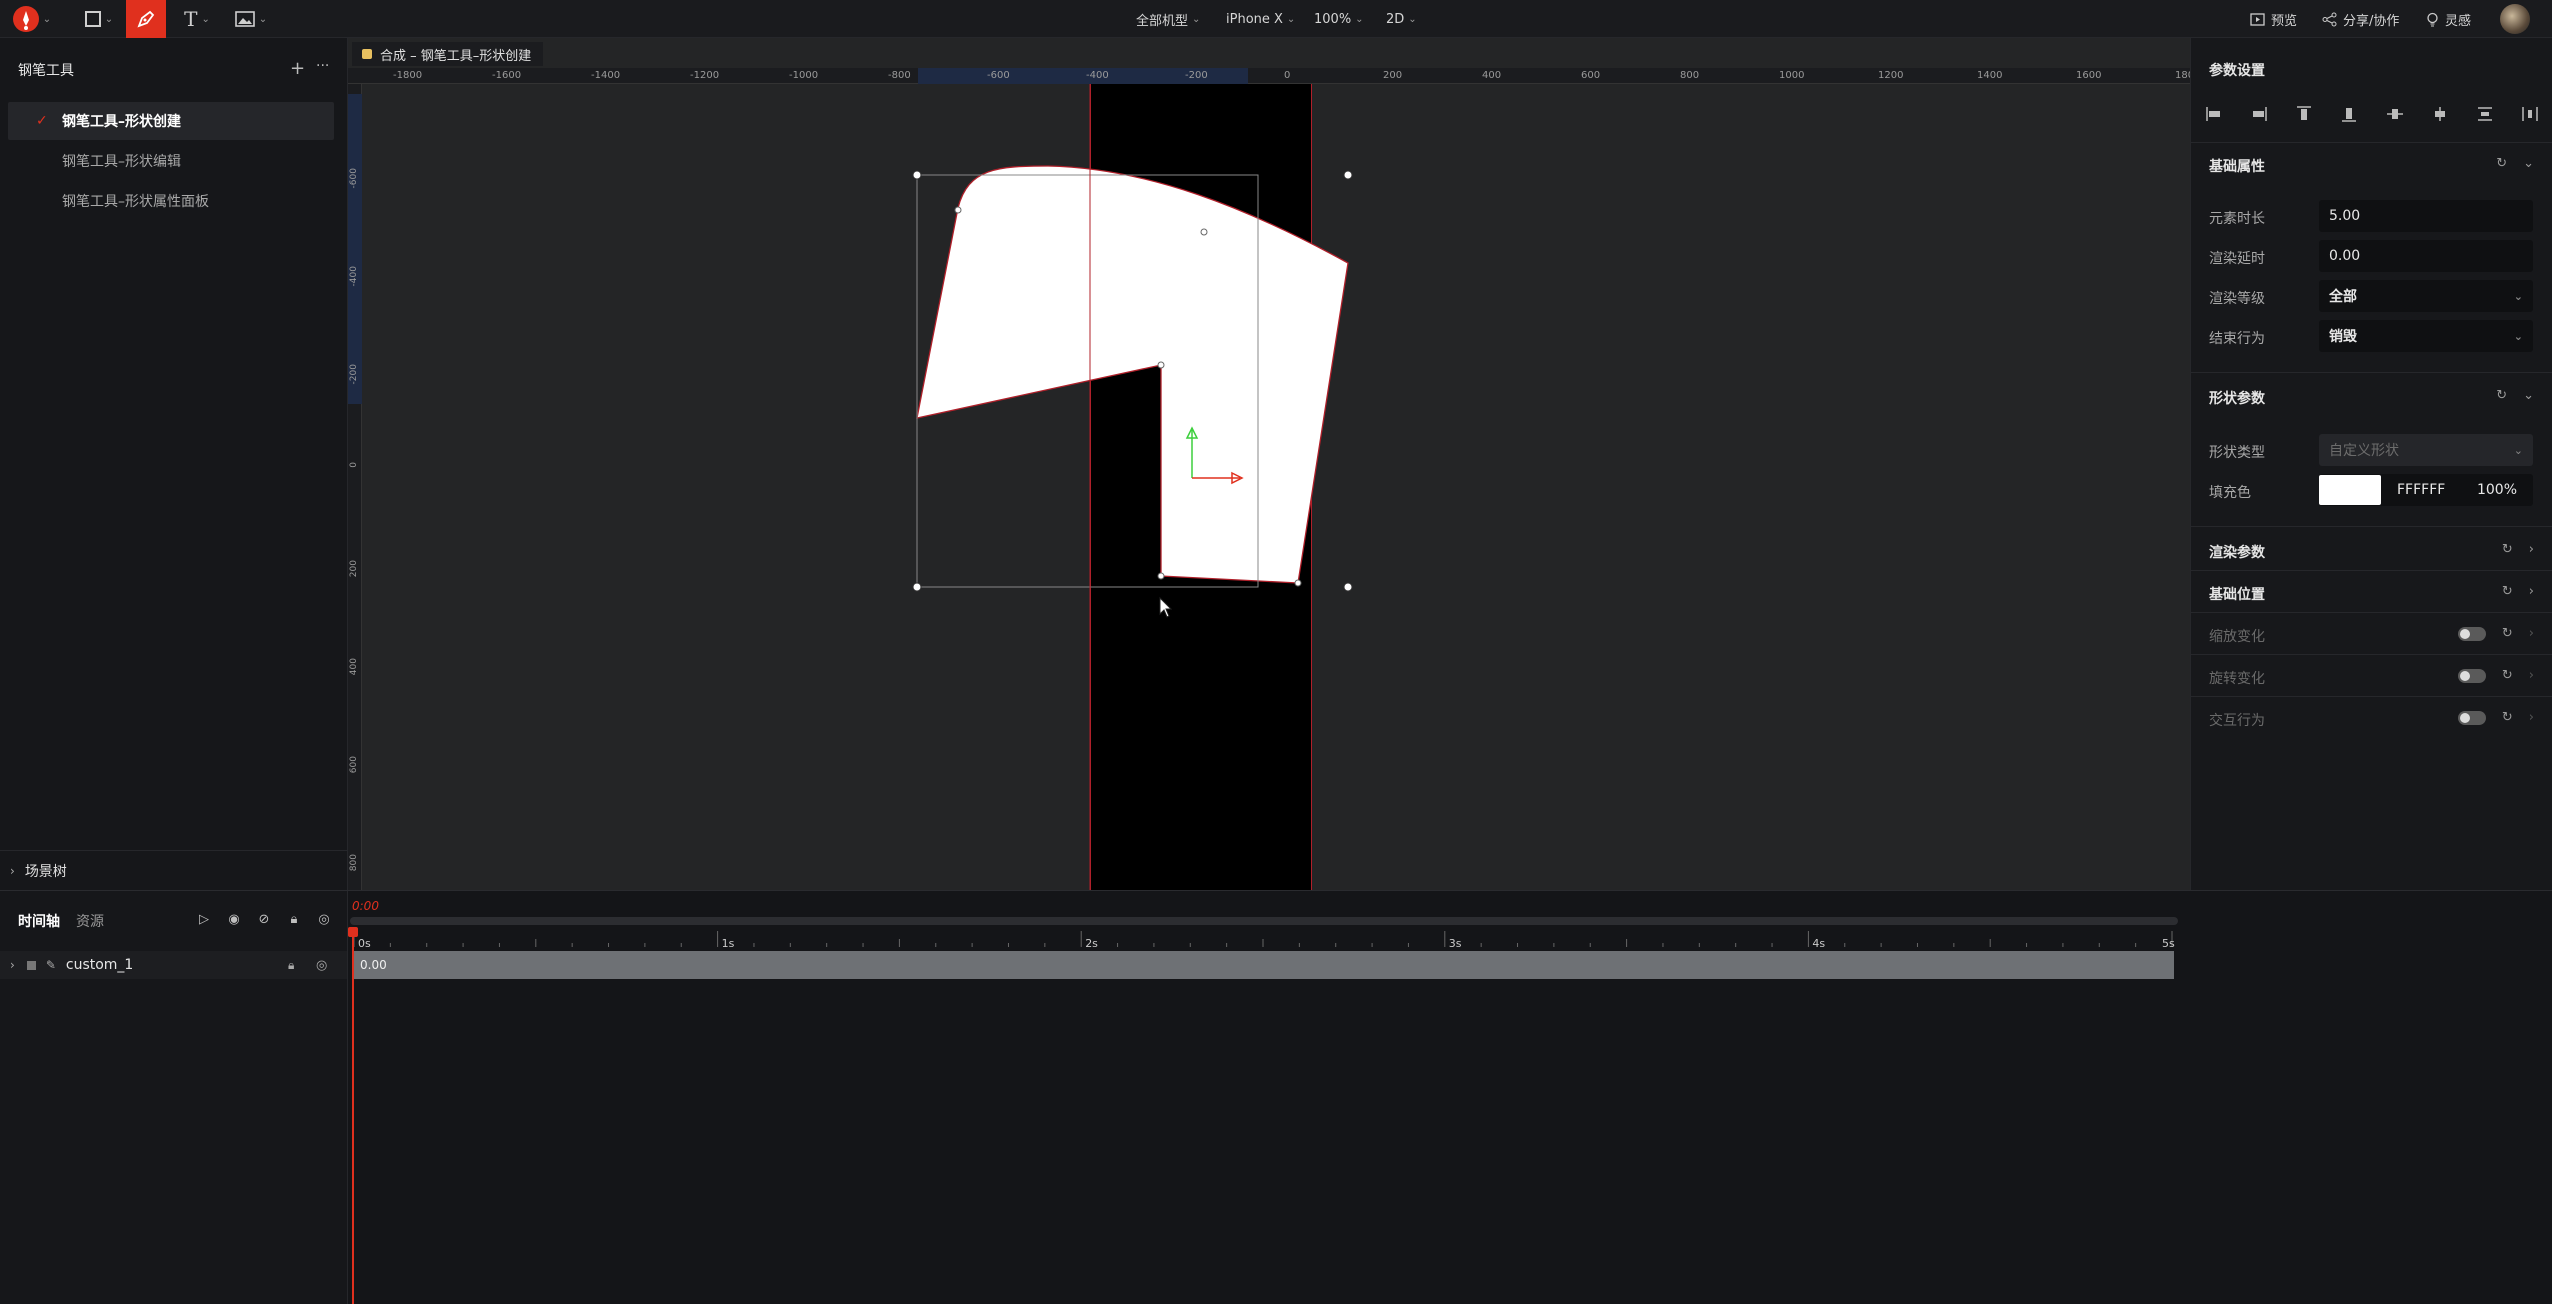  I want to click on device-filter-select: 全部机型 ⌄, so click(1168, 19).